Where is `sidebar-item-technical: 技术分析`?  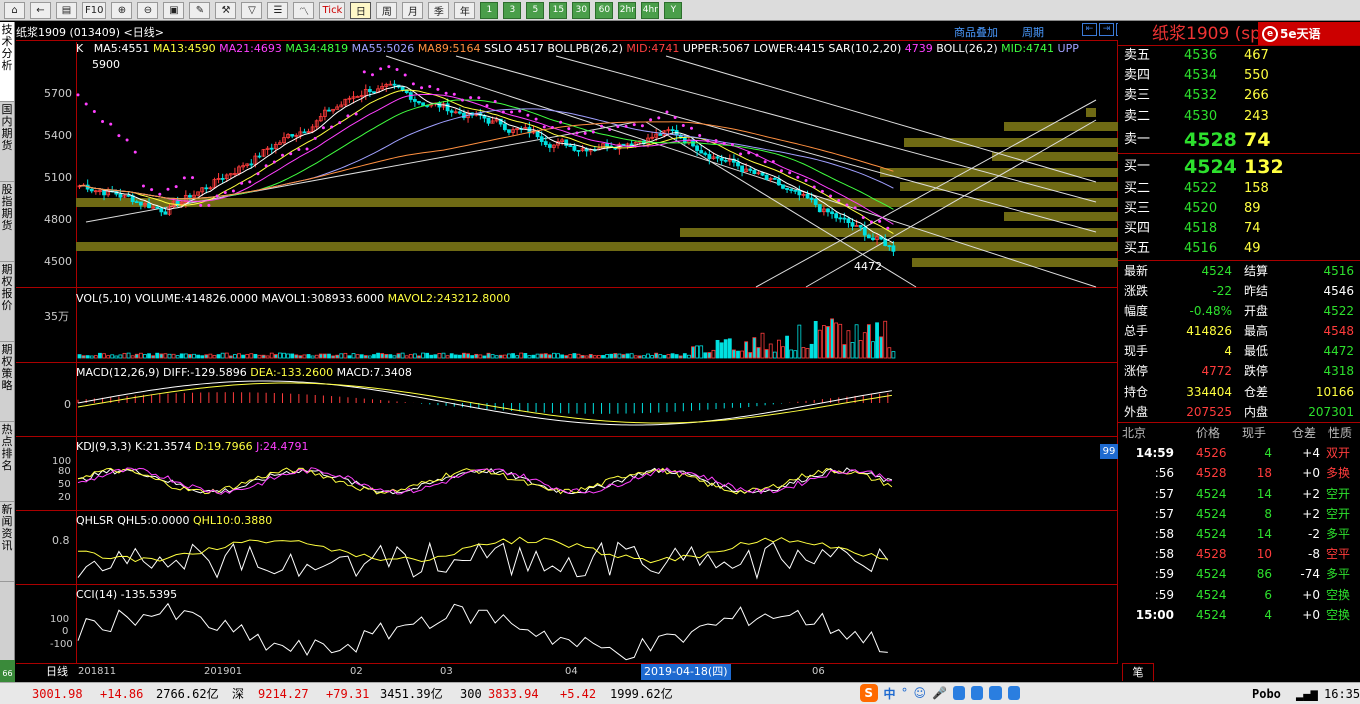 sidebar-item-technical: 技术分析 is located at coordinates (7, 62).